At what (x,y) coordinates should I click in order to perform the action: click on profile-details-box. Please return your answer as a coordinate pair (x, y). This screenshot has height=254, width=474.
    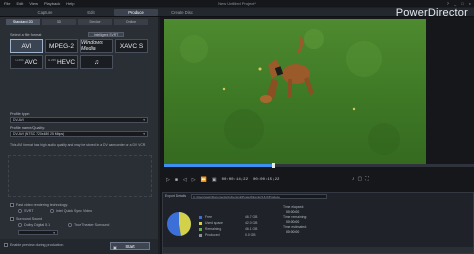
    Looking at the image, I should click on (80, 176).